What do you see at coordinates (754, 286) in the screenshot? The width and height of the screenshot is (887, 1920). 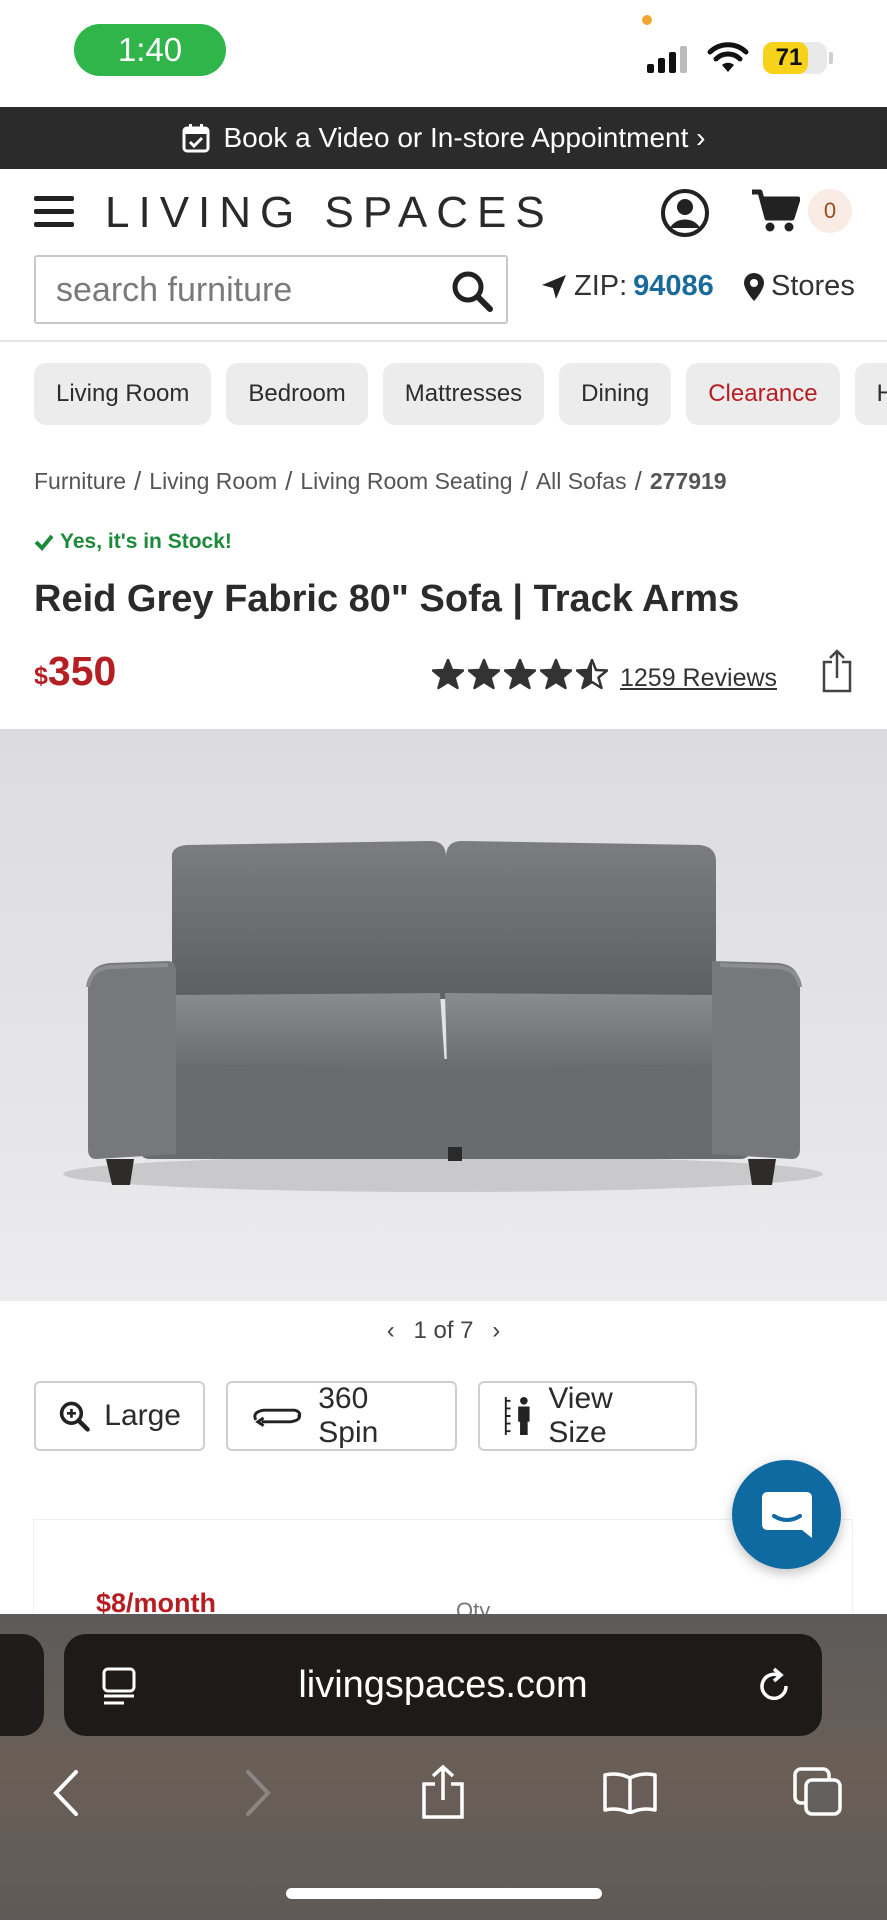 I see `map-pin-icon` at bounding box center [754, 286].